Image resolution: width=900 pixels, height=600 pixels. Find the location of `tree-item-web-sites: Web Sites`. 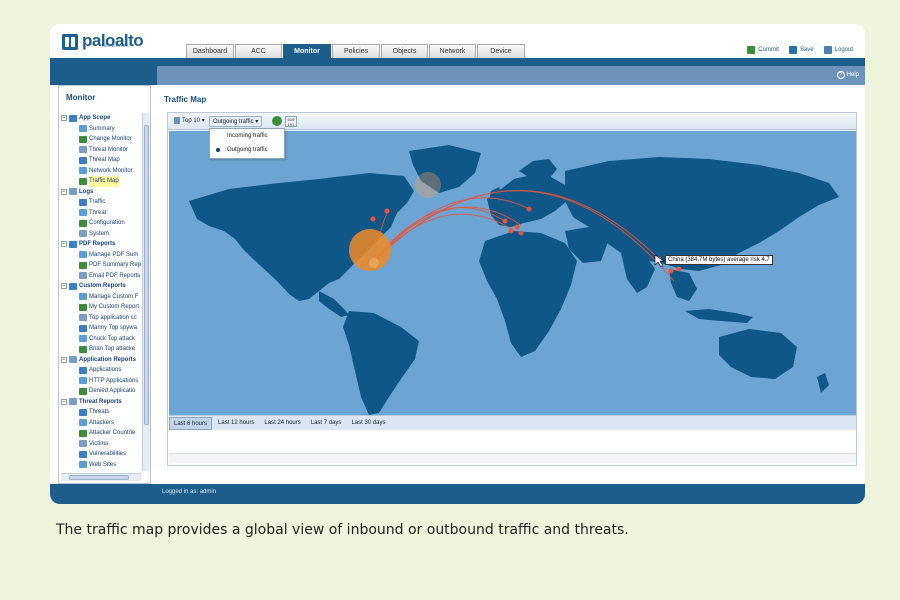

tree-item-web-sites: Web Sites is located at coordinates (101, 465).